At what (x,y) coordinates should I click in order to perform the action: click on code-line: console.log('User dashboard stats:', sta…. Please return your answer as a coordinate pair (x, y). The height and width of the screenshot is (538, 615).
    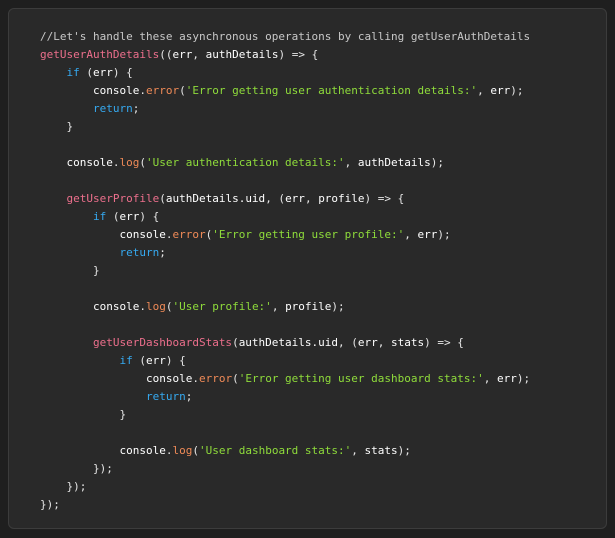
    Looking at the image, I should click on (285, 451).